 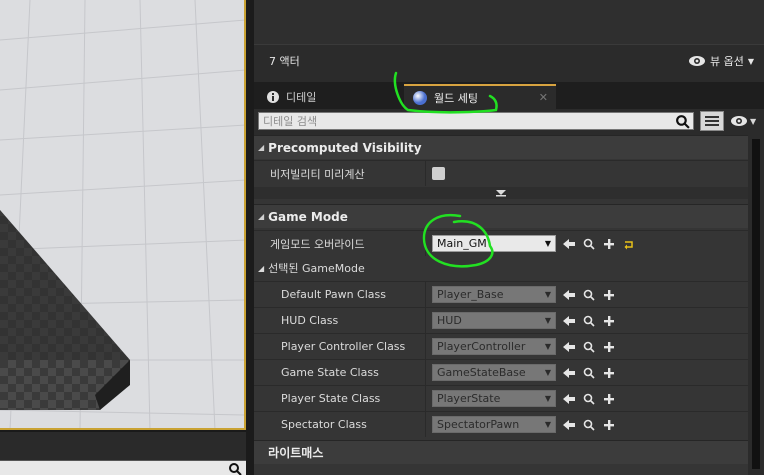 I want to click on panel-splitter, so click(x=250, y=237).